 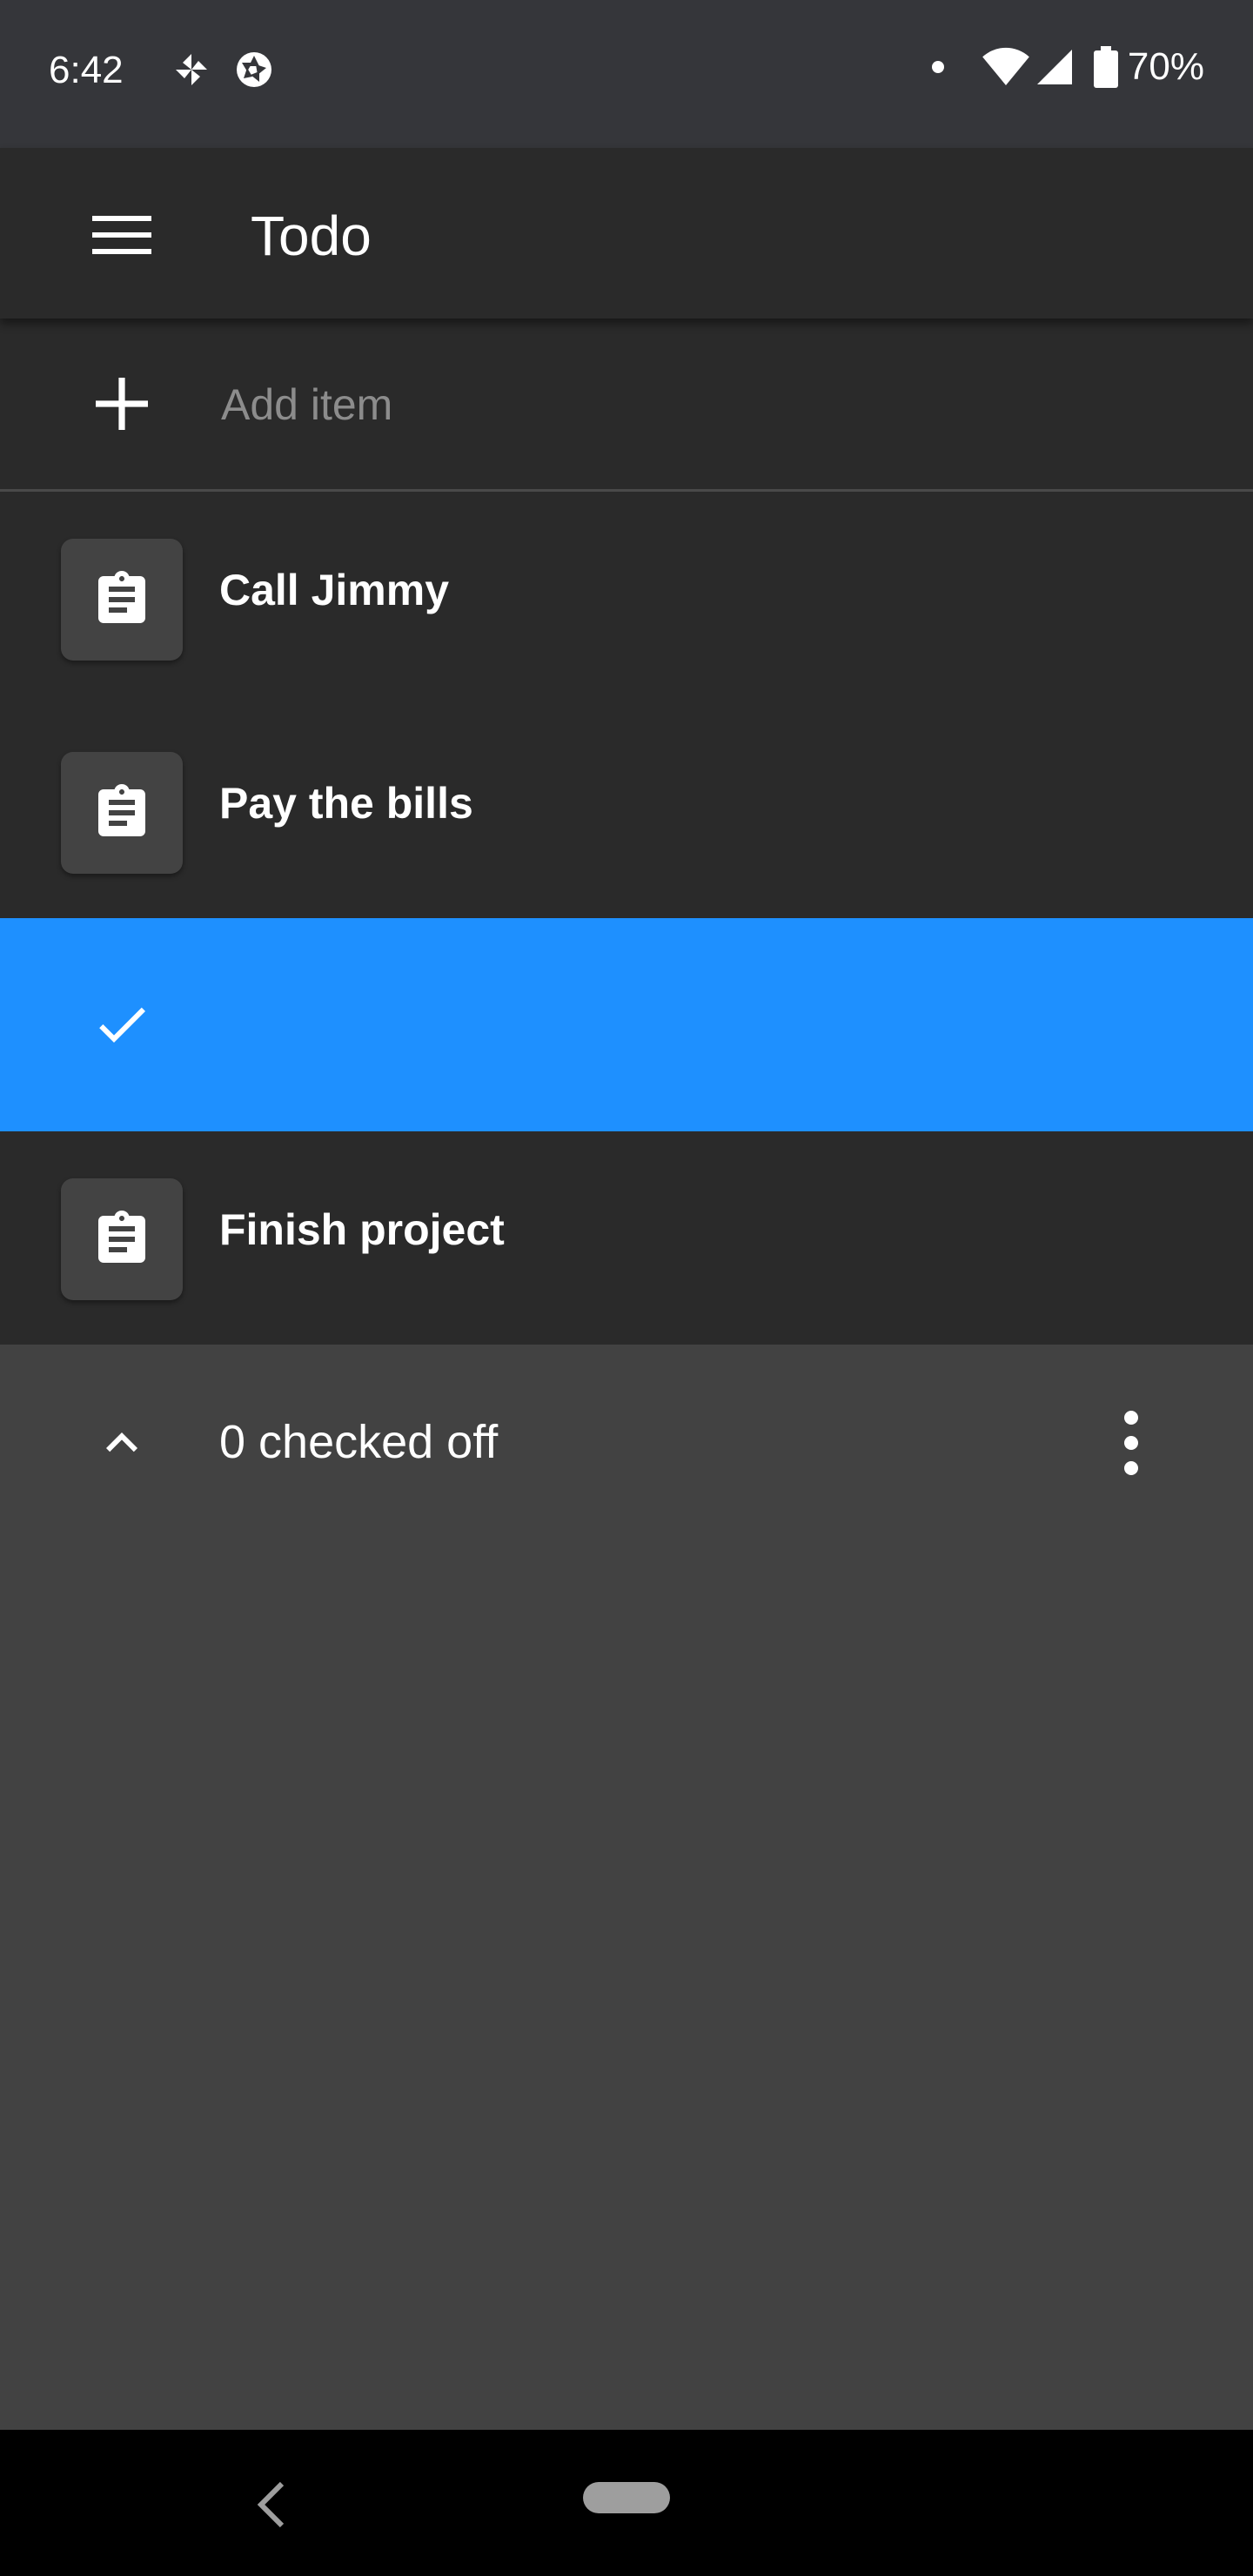 I want to click on checked-off-section: 0 checked off, so click(x=626, y=1442).